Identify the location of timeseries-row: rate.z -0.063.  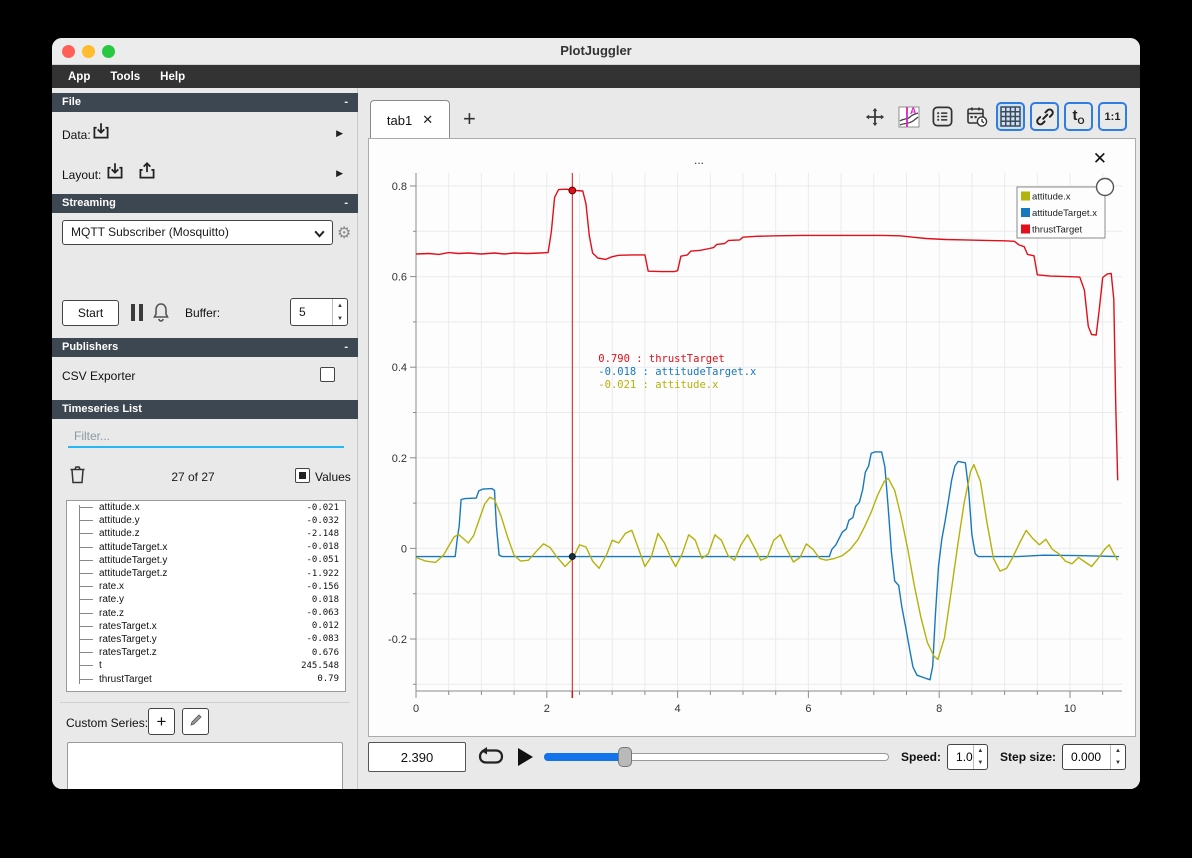
(206, 613).